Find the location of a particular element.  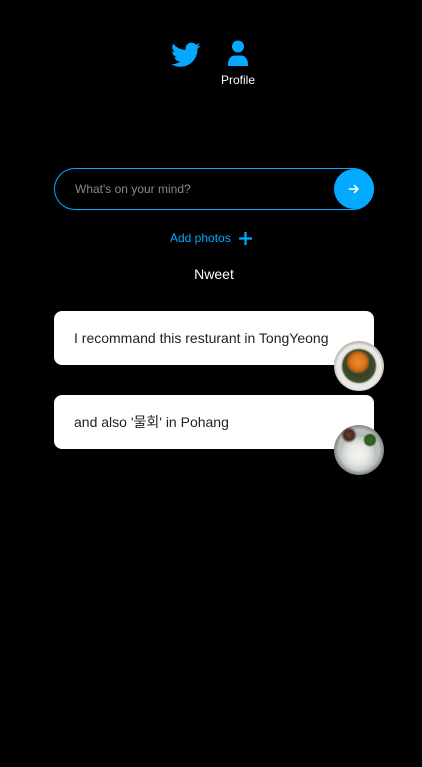

plus-icon is located at coordinates (245, 238).